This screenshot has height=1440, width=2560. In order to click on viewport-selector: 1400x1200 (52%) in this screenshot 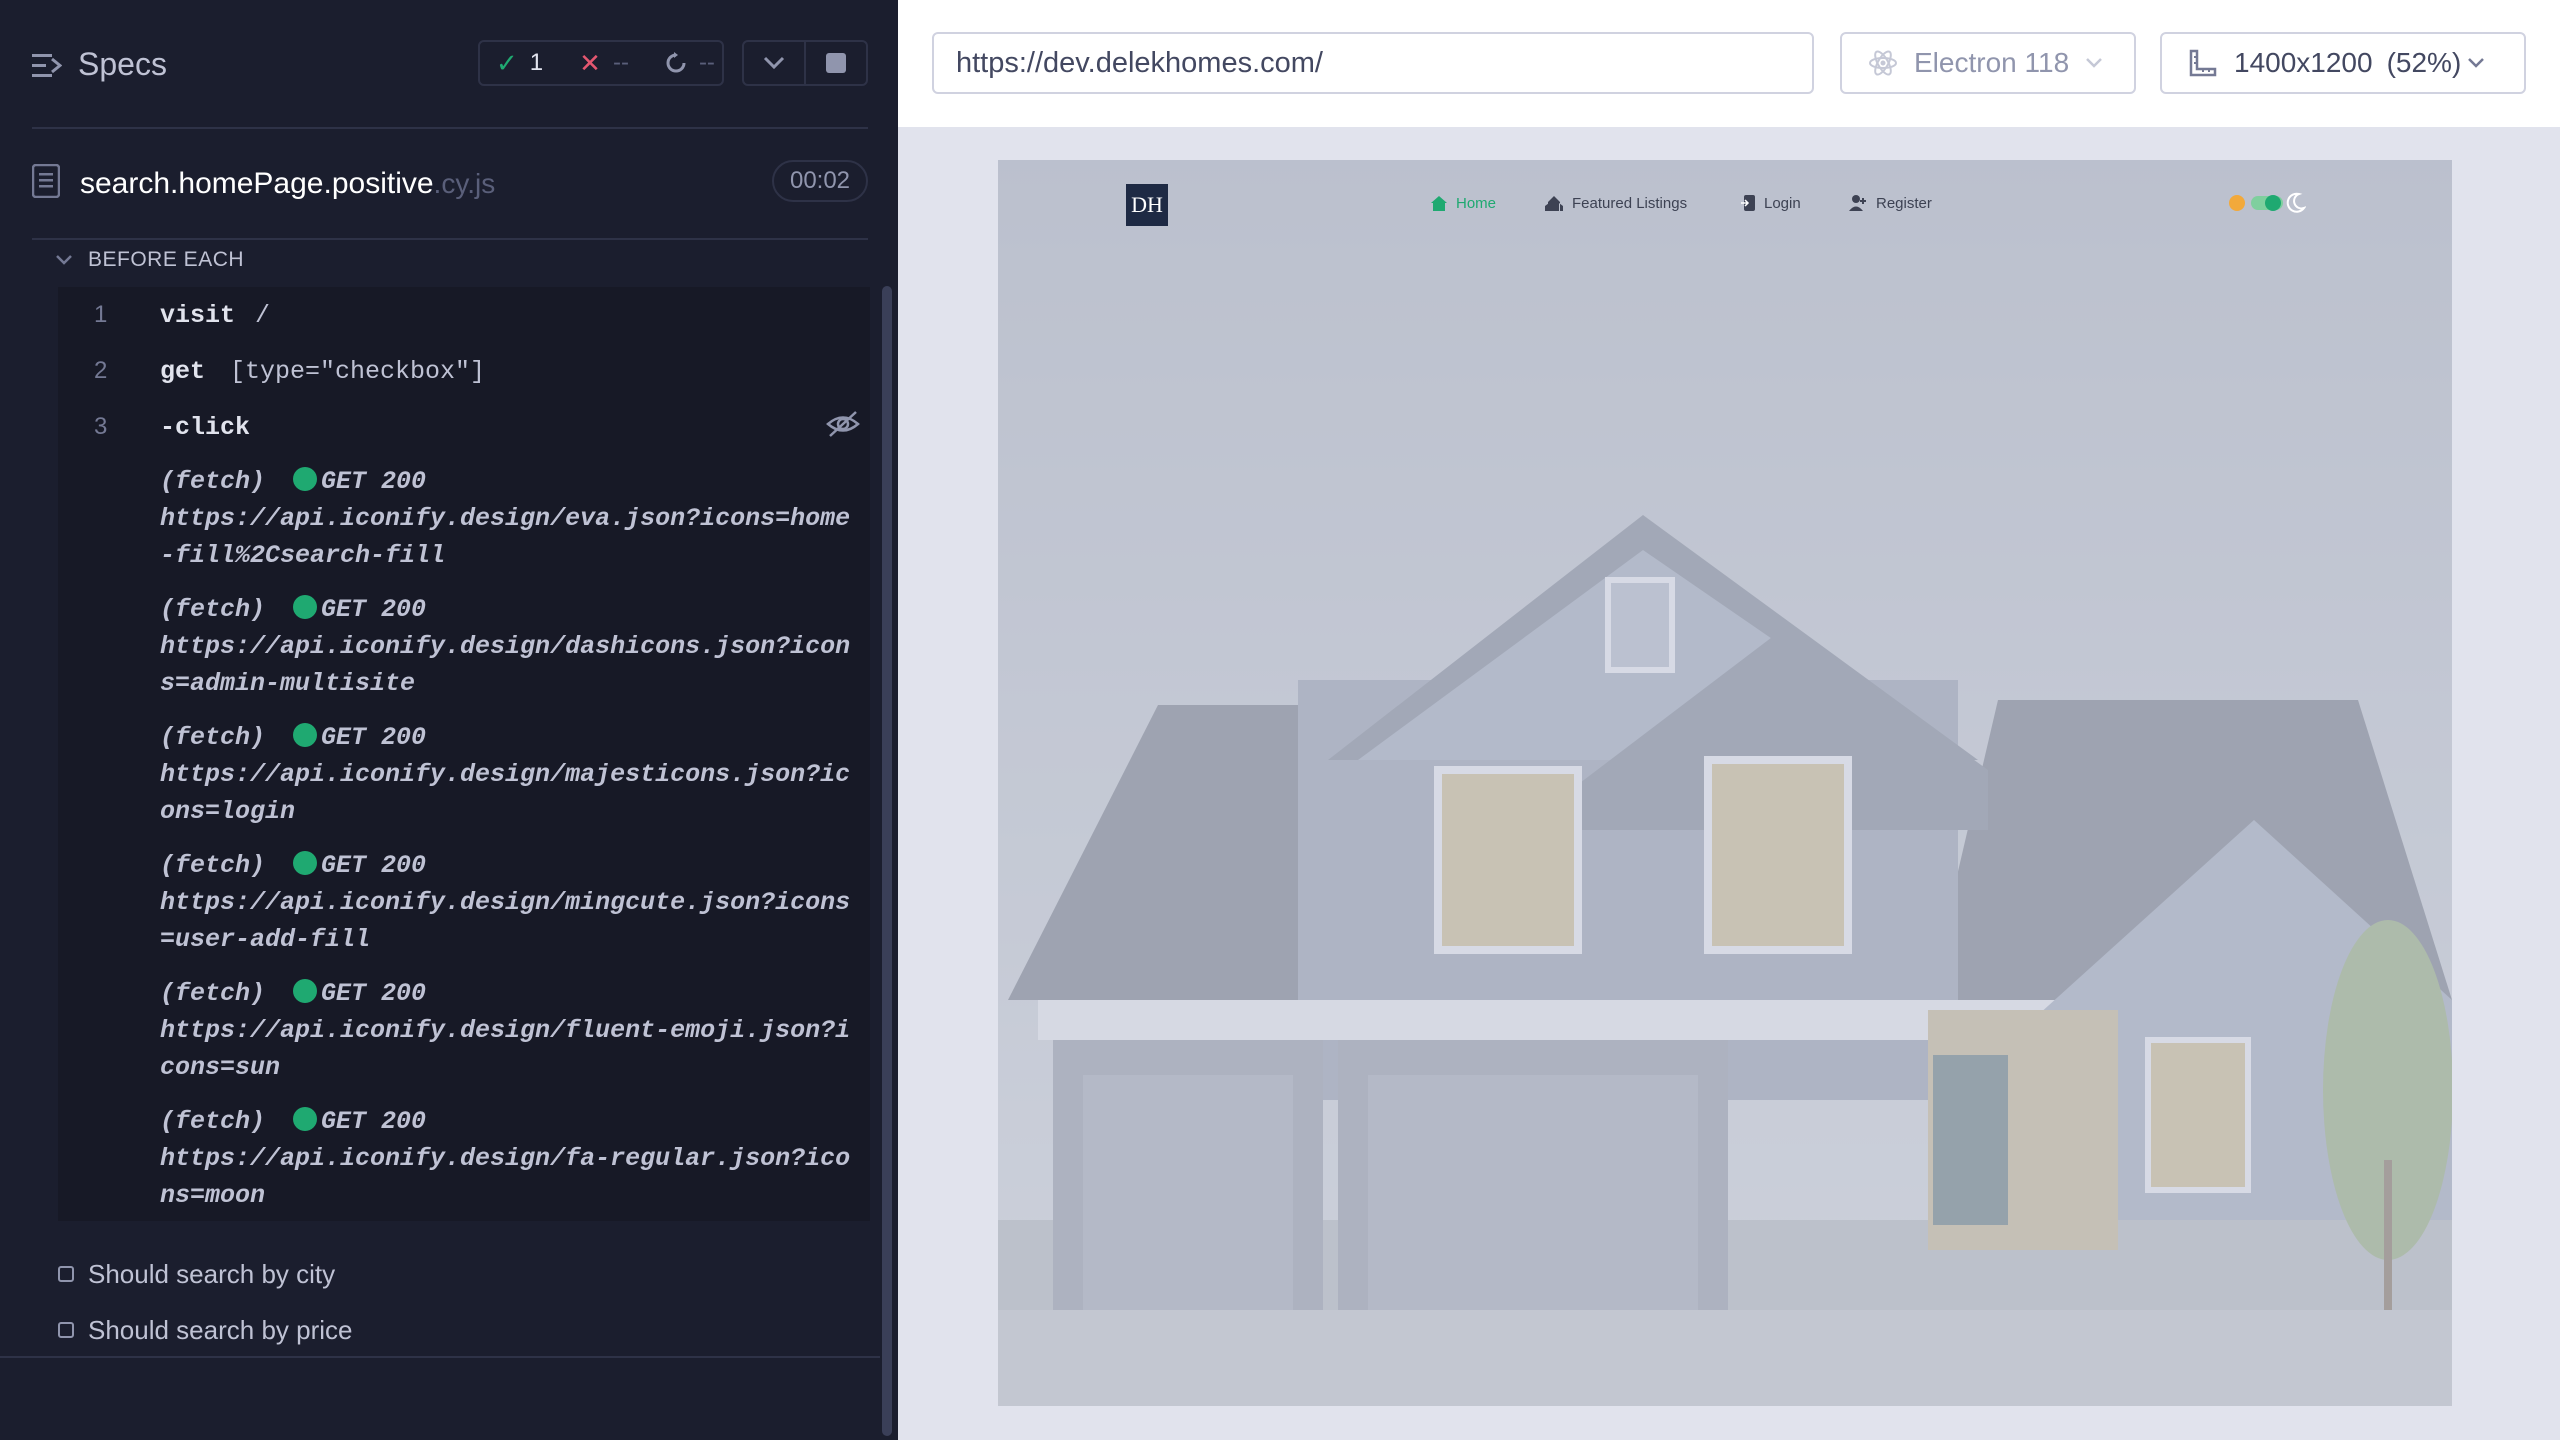, I will do `click(2343, 63)`.